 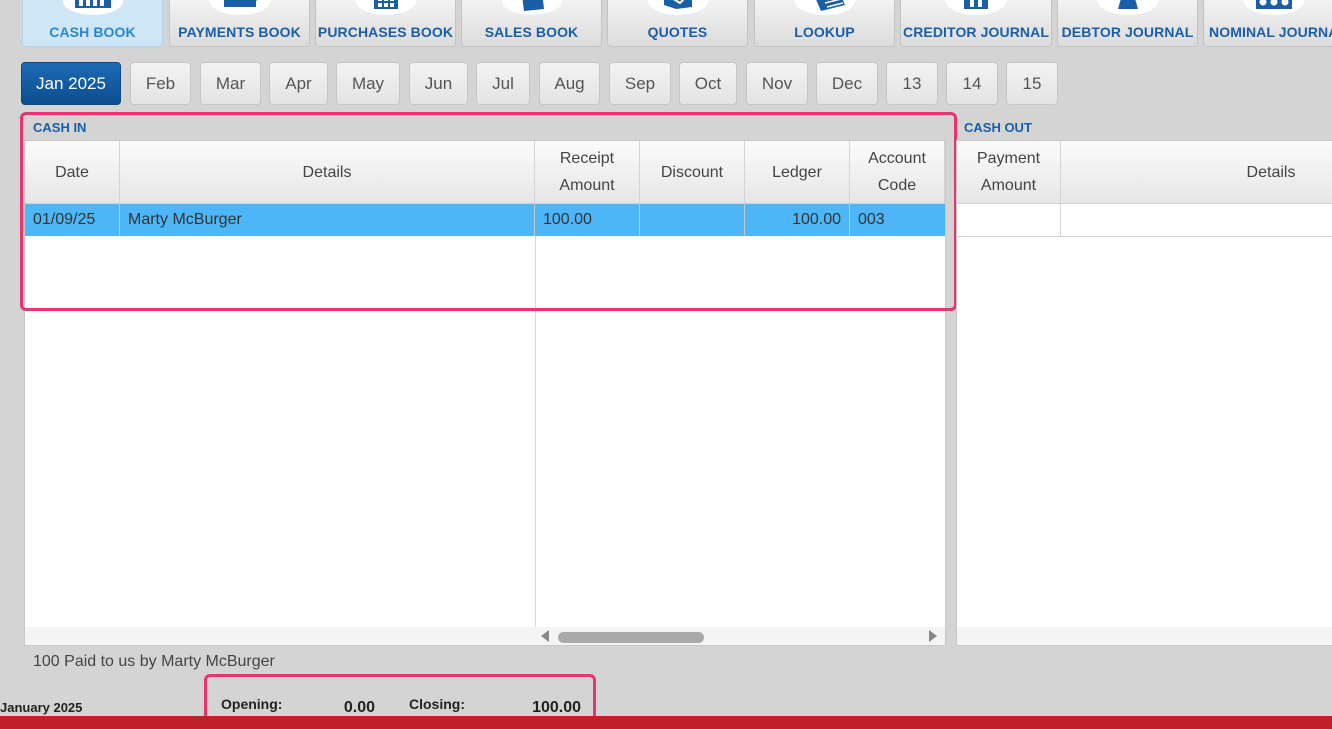 I want to click on purchases-book-button: PURCHASES BOOK, so click(x=385, y=23).